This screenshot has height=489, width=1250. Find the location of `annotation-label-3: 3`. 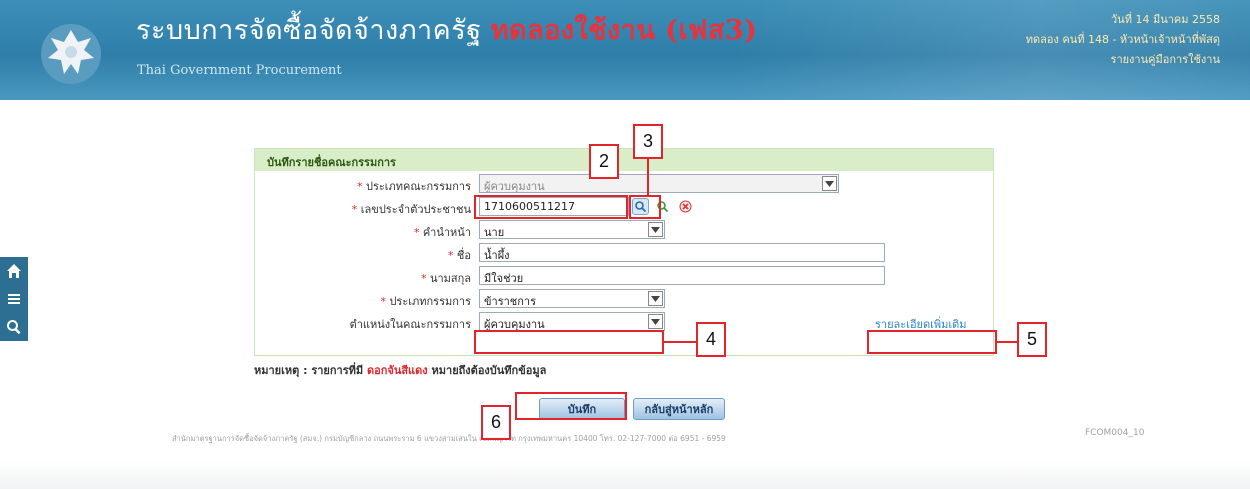

annotation-label-3: 3 is located at coordinates (648, 141).